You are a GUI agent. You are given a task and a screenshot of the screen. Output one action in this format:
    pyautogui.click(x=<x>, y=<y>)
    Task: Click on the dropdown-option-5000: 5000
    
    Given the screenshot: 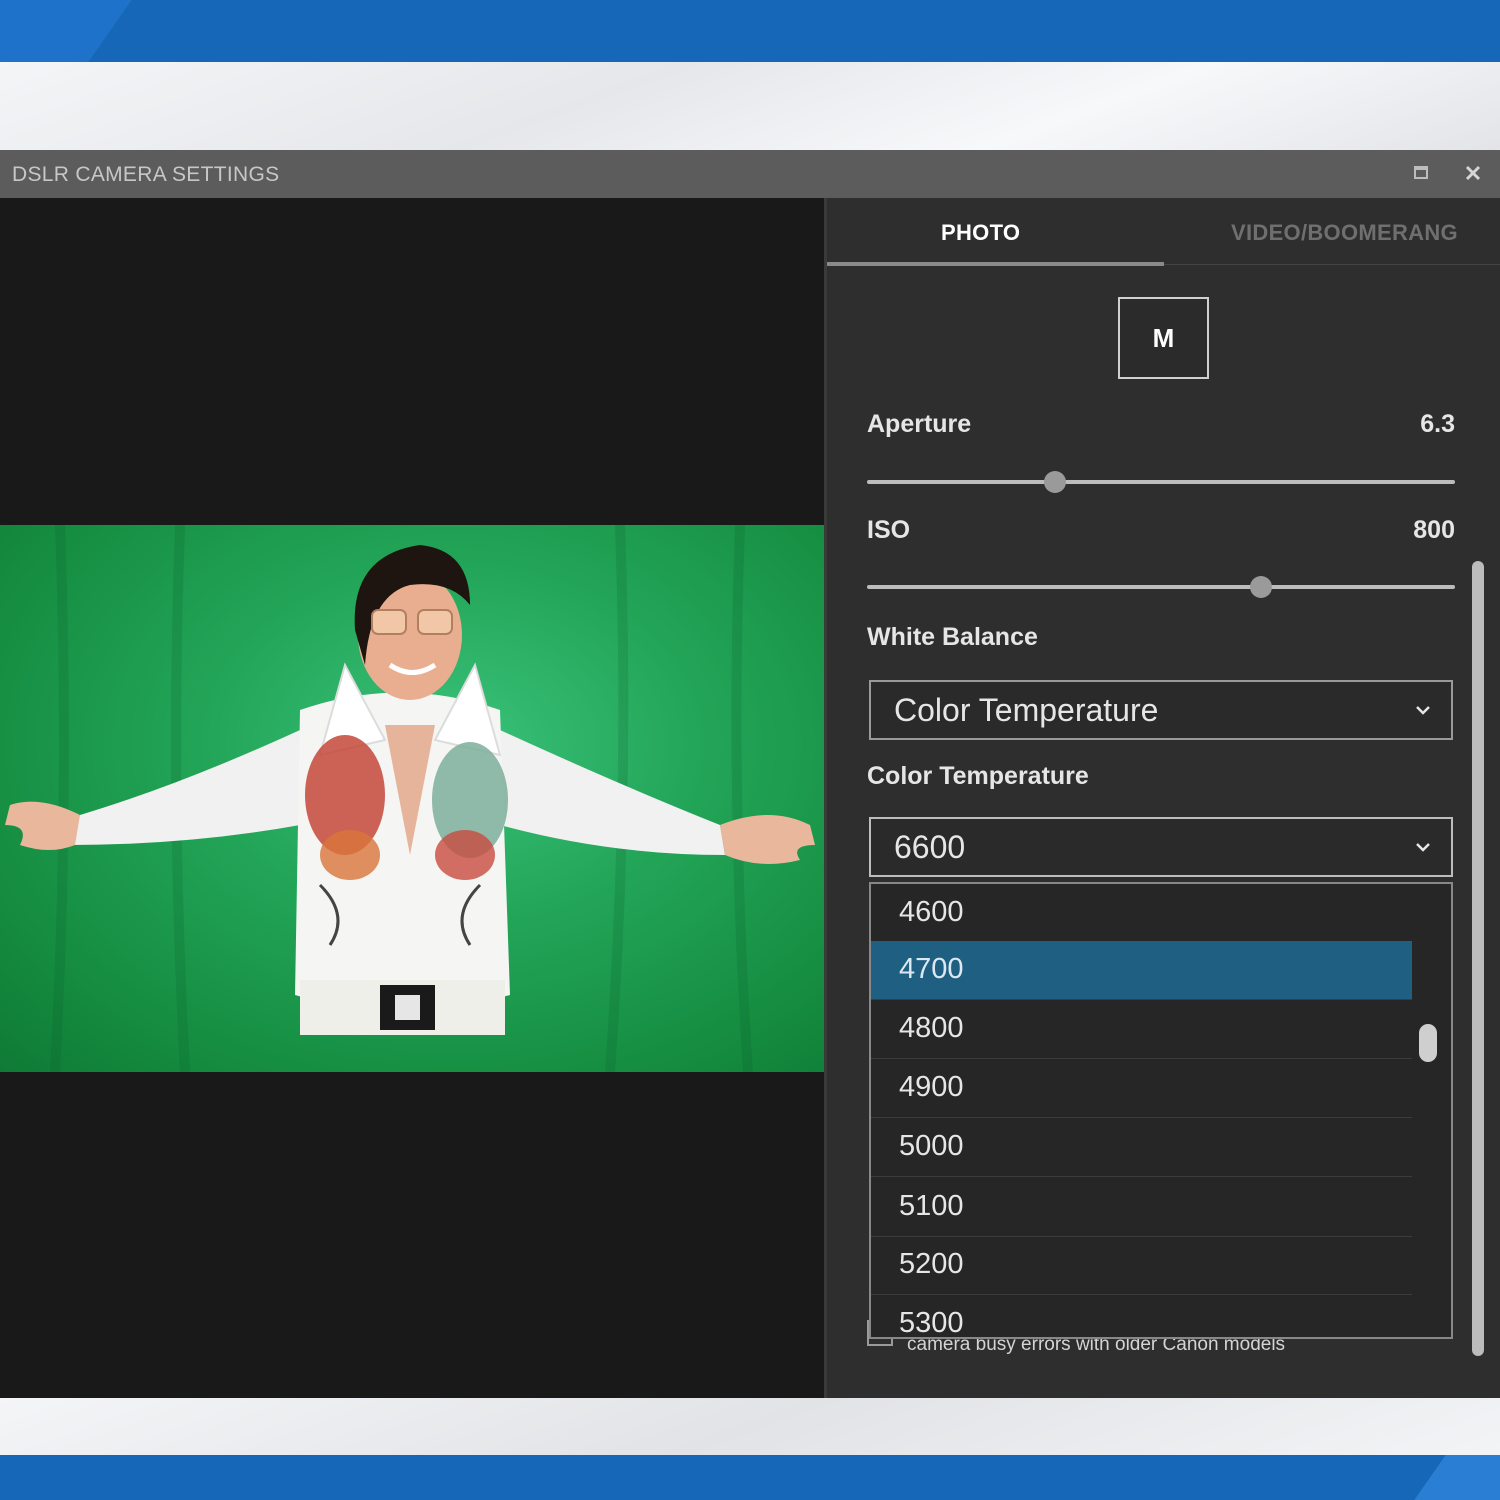 What is the action you would take?
    pyautogui.click(x=1141, y=1147)
    